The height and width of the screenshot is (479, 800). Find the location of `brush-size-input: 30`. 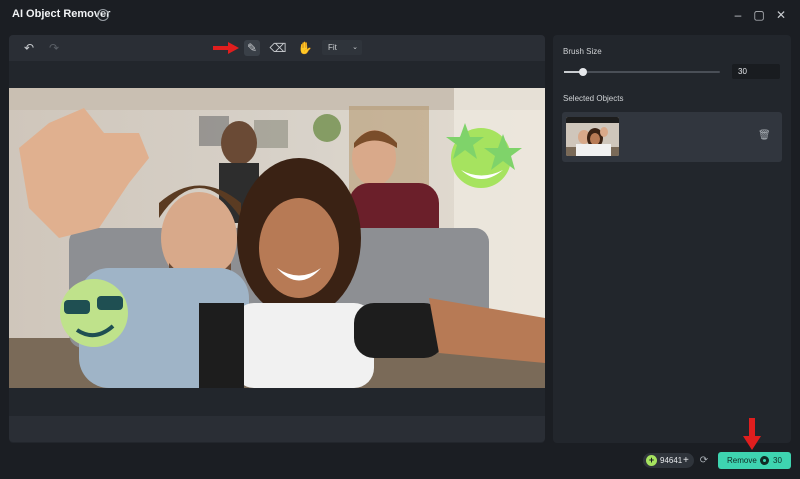

brush-size-input: 30 is located at coordinates (756, 71).